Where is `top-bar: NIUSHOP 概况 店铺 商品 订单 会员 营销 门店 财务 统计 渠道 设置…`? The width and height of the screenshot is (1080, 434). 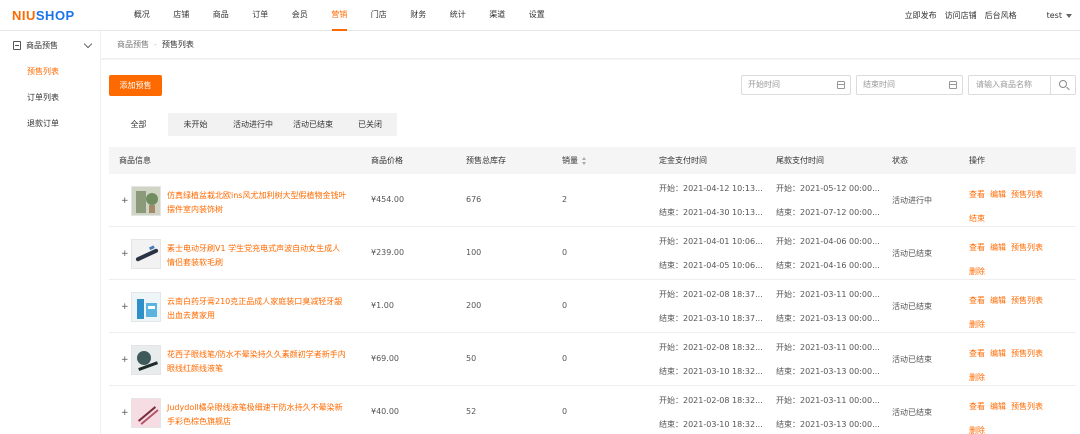
top-bar: NIUSHOP 概况 店铺 商品 订单 会员 营销 门店 财务 统计 渠道 设置… is located at coordinates (540, 15).